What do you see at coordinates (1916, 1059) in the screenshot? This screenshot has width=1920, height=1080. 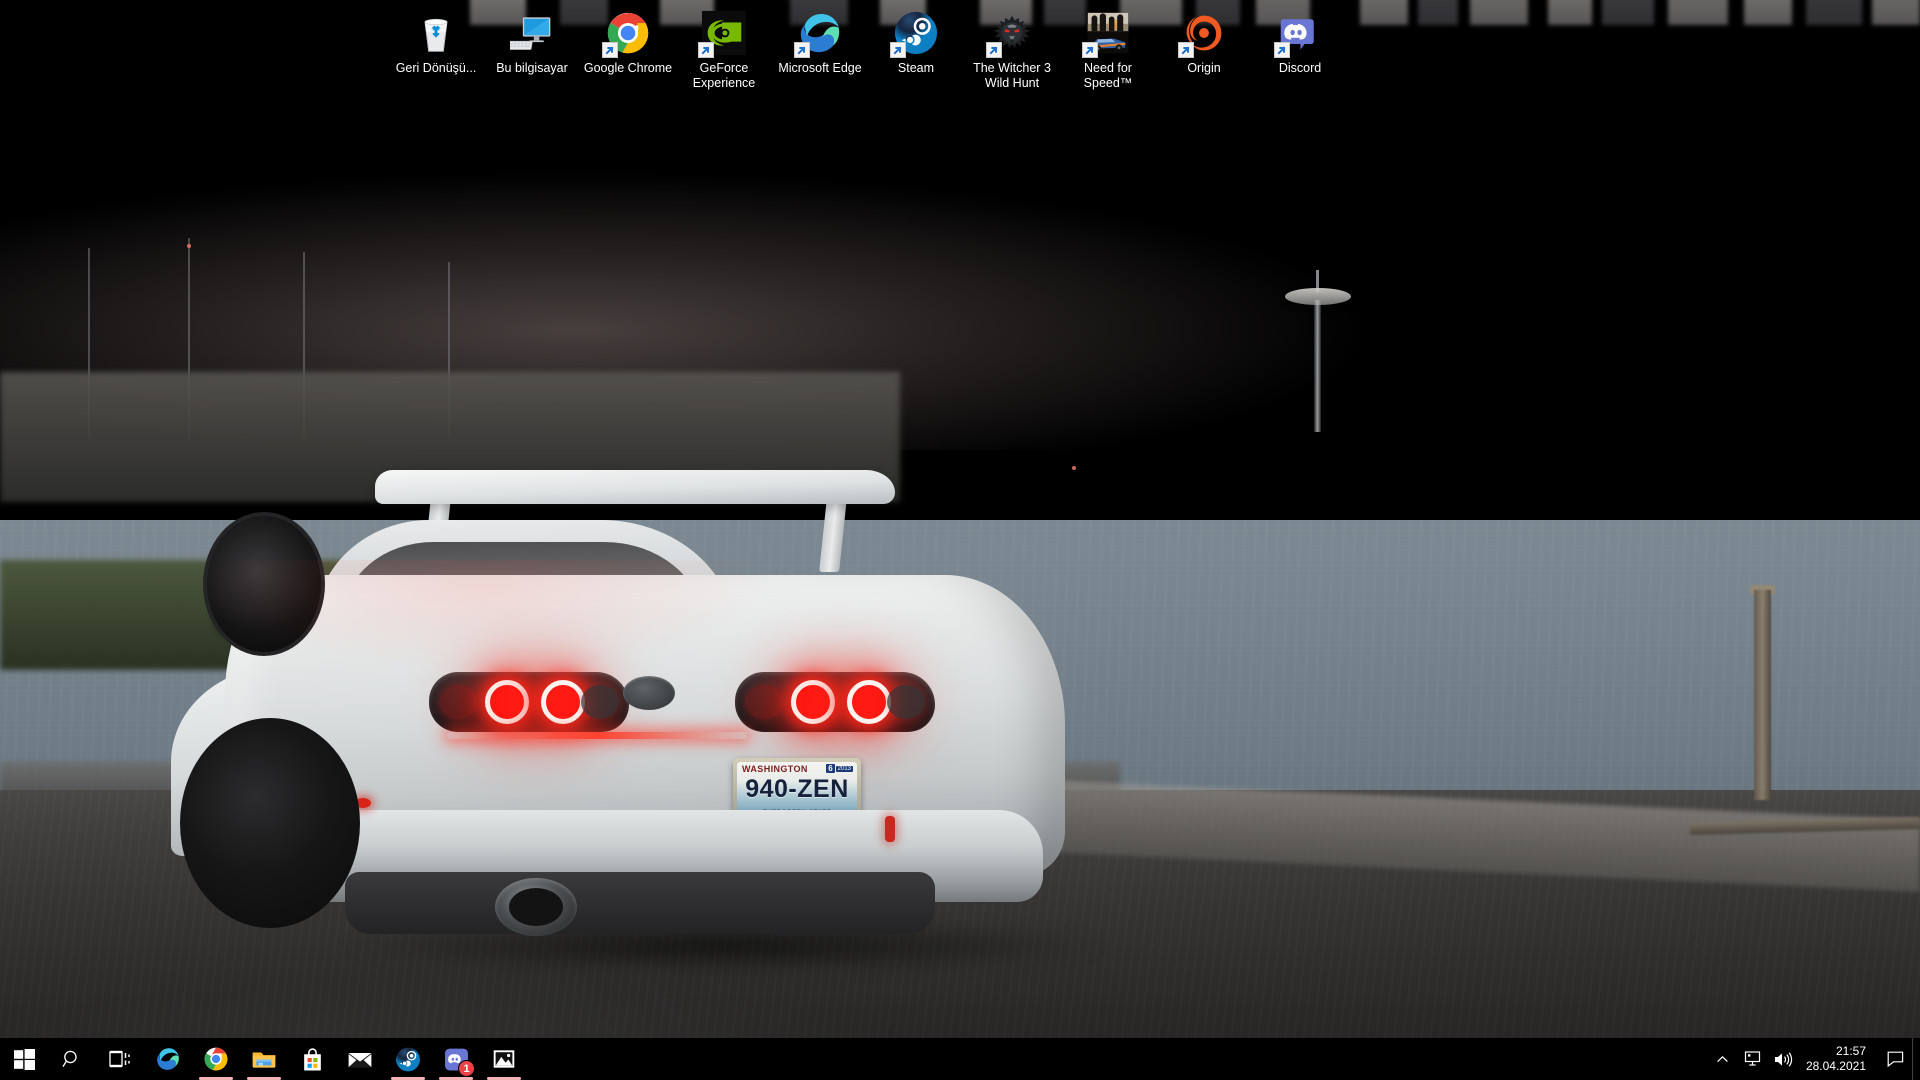 I see `show-desktop-button` at bounding box center [1916, 1059].